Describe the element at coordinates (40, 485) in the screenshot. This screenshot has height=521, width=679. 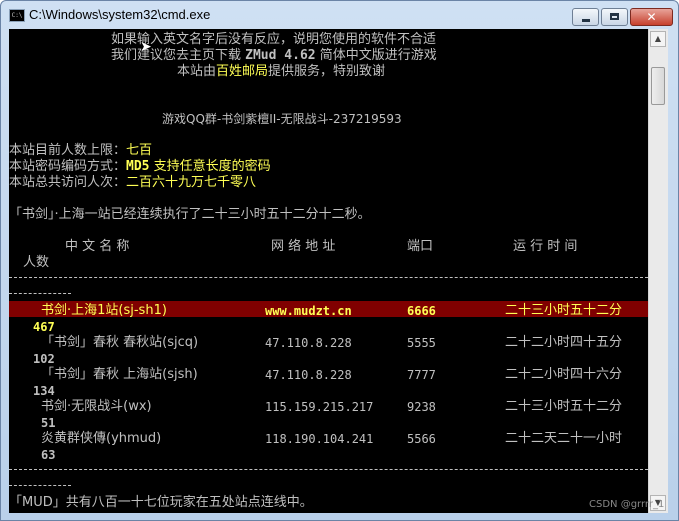
I see `separator-bottom-tail` at that location.